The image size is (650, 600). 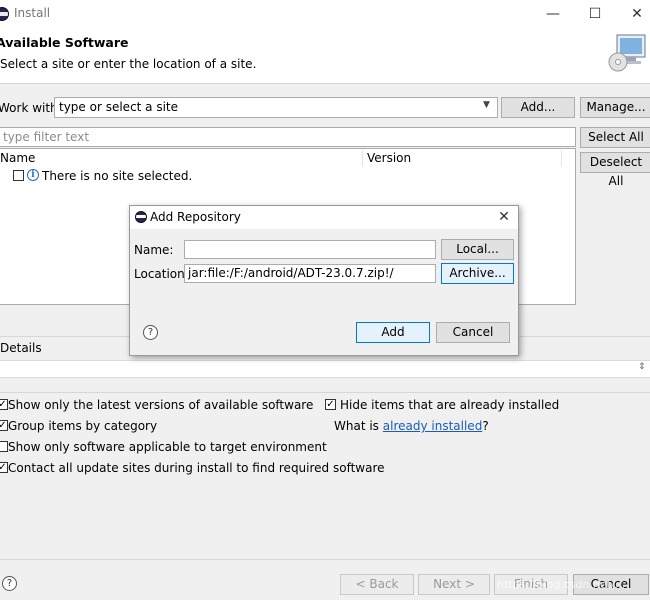 I want to click on group-by-category-label: Group items by category, so click(x=83, y=426).